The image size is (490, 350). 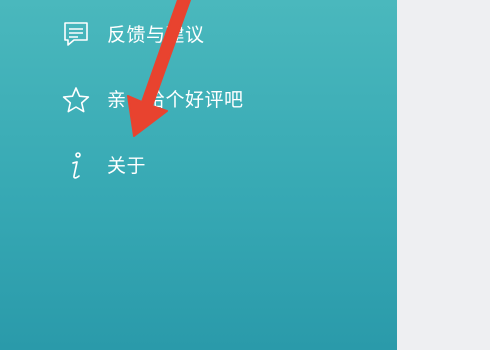 What do you see at coordinates (76, 100) in the screenshot?
I see `star-icon` at bounding box center [76, 100].